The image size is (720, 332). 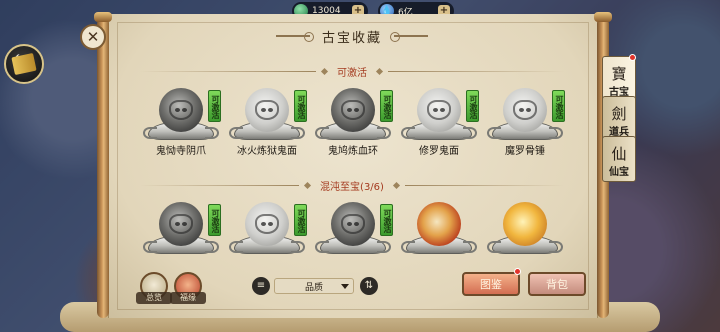 I want to click on treasure-card: 可激活 鬼鸠炼血环, so click(x=353, y=122).